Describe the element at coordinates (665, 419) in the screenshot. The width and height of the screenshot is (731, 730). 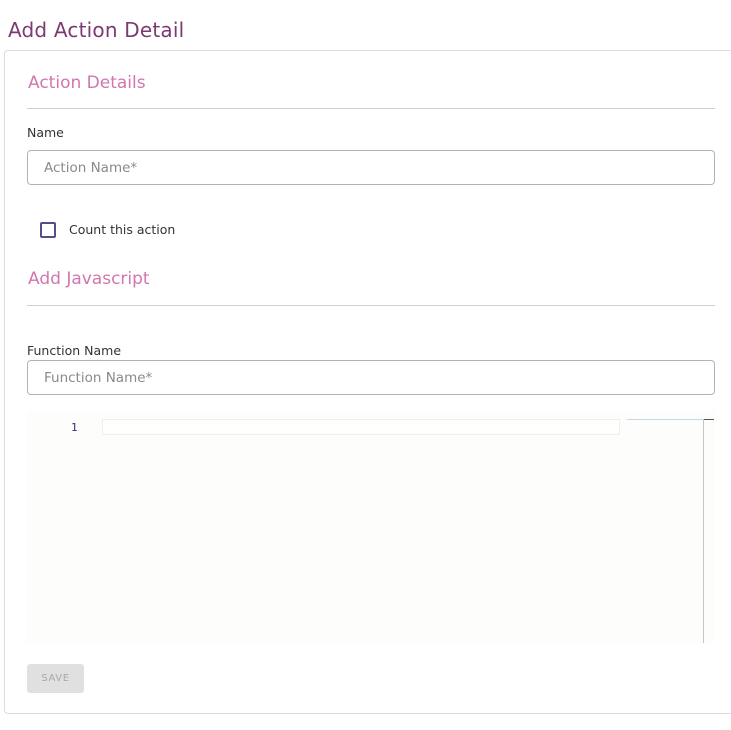
I see `editor-scroll-indicator` at that location.